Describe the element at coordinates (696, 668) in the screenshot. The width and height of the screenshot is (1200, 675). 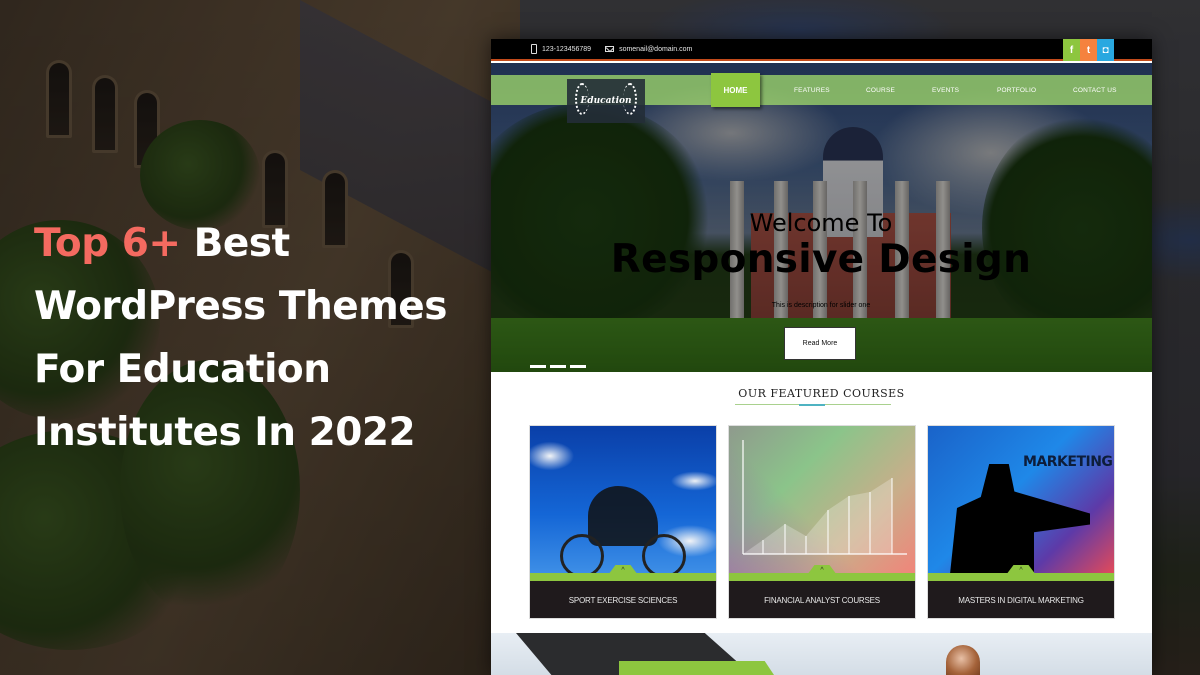
I see `banner-green-shape` at that location.